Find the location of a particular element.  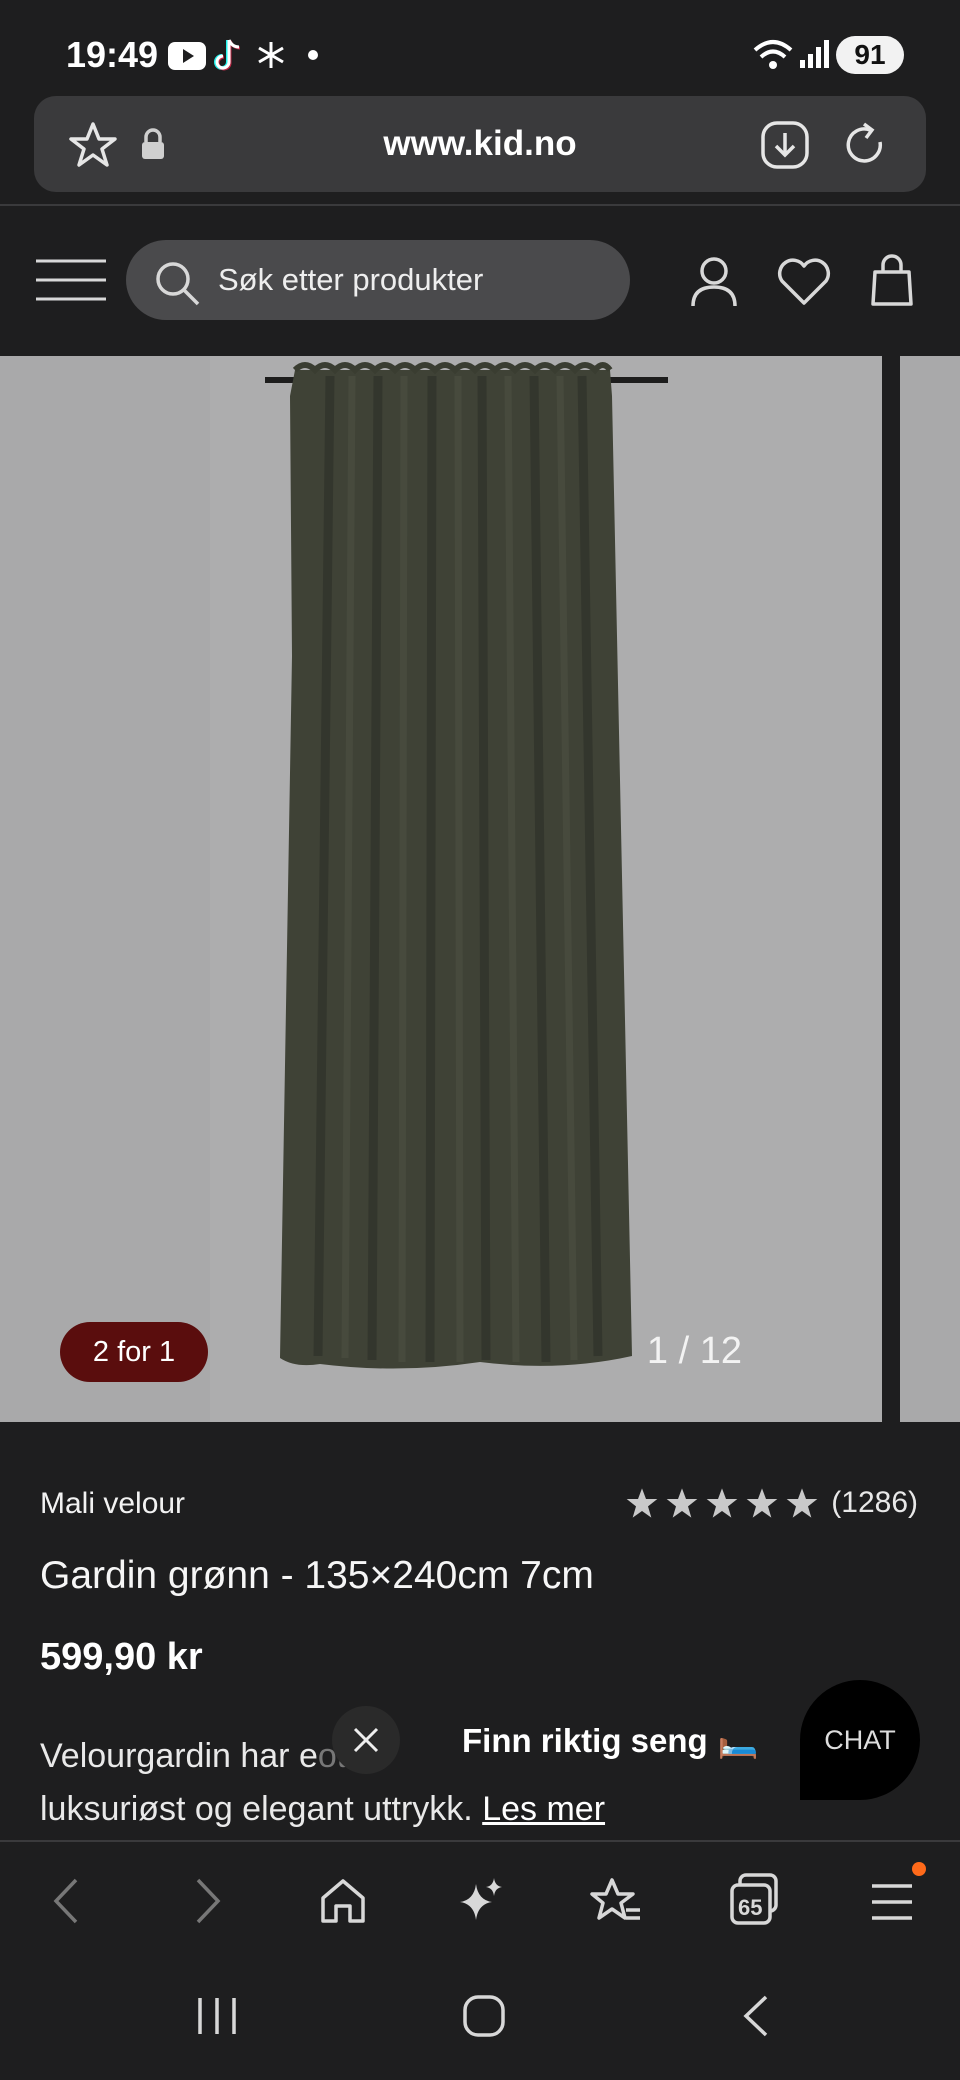

status-time: 19:49 is located at coordinates (112, 54).